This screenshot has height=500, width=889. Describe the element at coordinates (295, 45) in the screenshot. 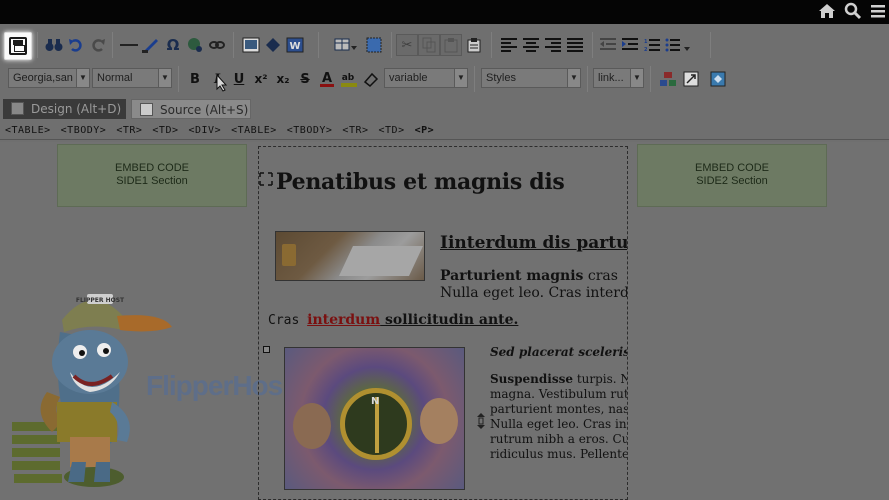

I see `paste-from-word-icon: W` at that location.